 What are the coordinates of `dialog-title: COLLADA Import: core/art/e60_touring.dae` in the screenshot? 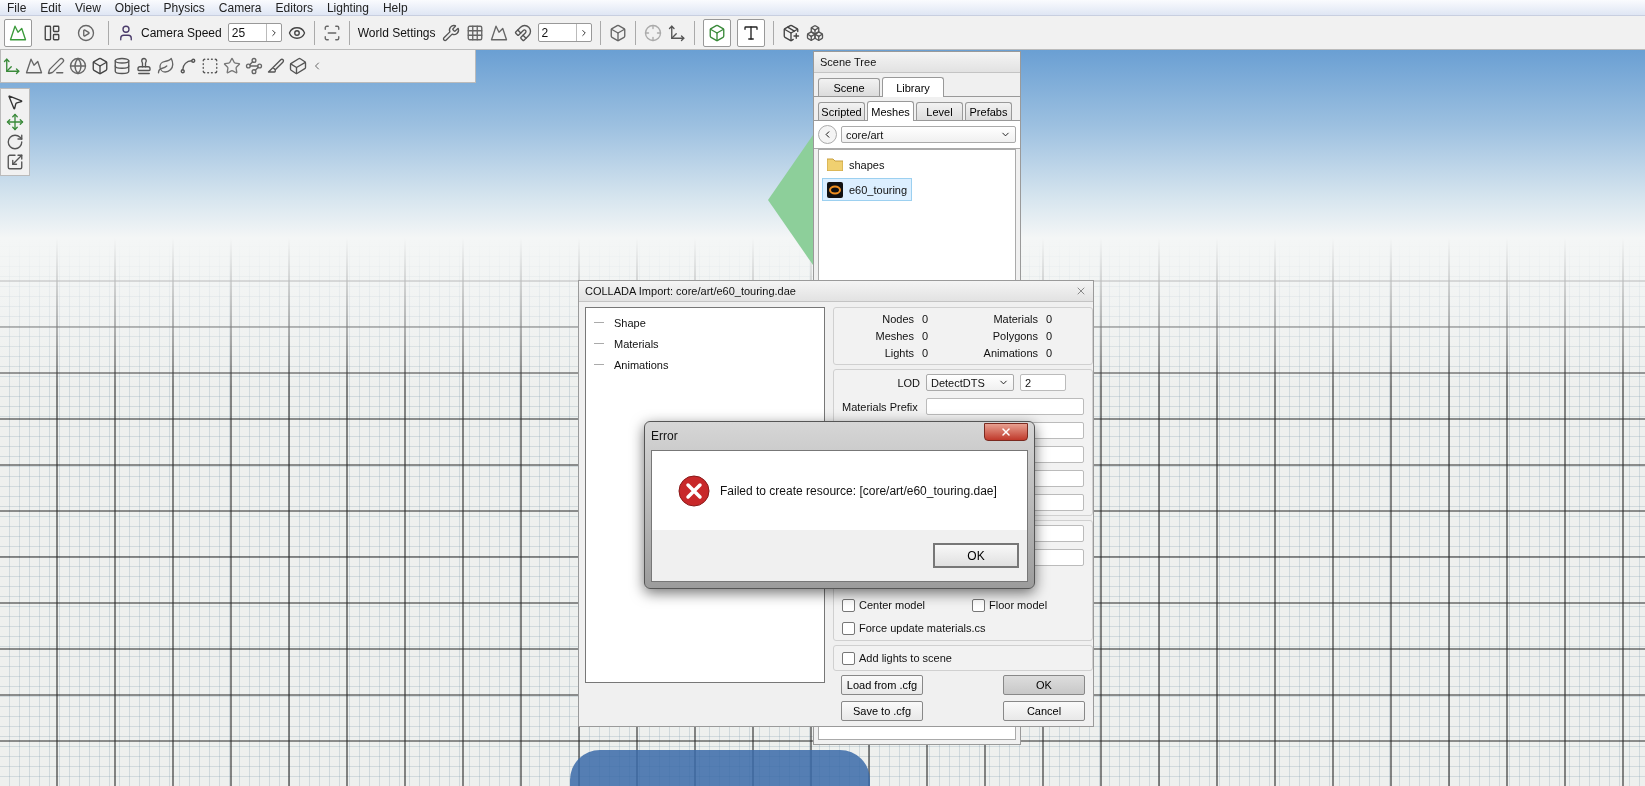 It's located at (690, 291).